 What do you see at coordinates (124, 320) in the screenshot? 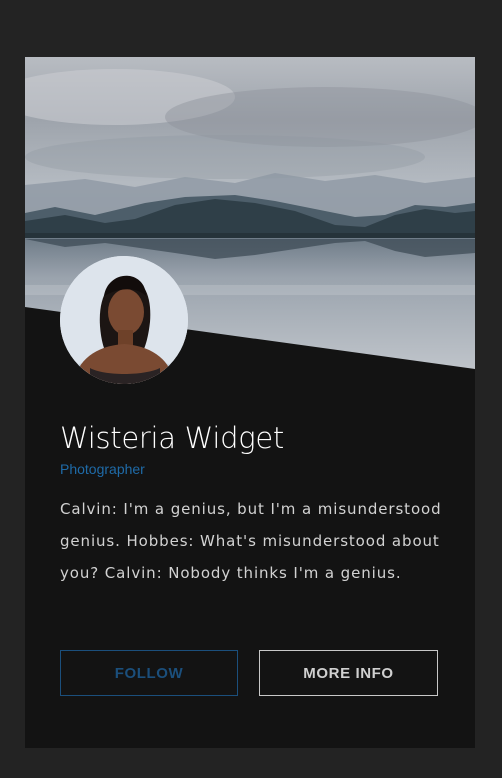
I see `avatar` at bounding box center [124, 320].